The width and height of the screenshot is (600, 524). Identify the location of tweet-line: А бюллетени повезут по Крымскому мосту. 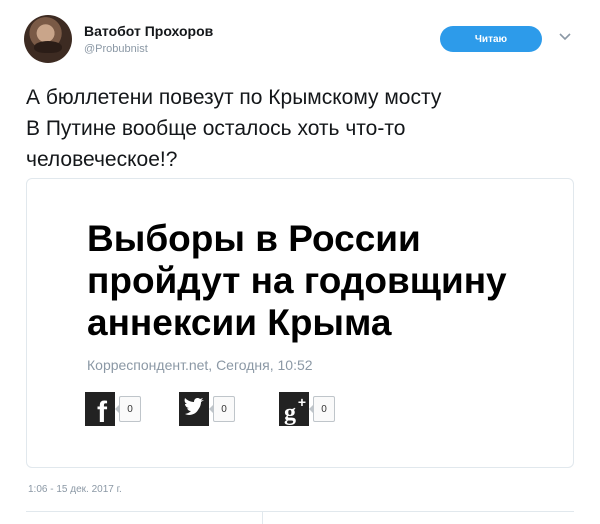
(234, 97).